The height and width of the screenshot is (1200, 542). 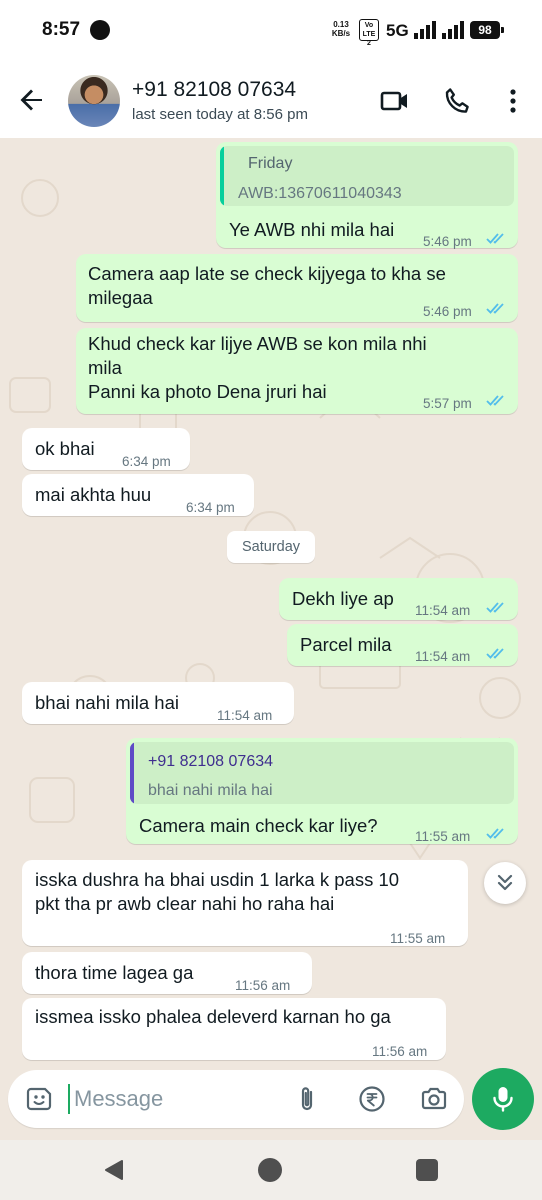 What do you see at coordinates (114, 972) in the screenshot?
I see `message-text: thora time lagea ga` at bounding box center [114, 972].